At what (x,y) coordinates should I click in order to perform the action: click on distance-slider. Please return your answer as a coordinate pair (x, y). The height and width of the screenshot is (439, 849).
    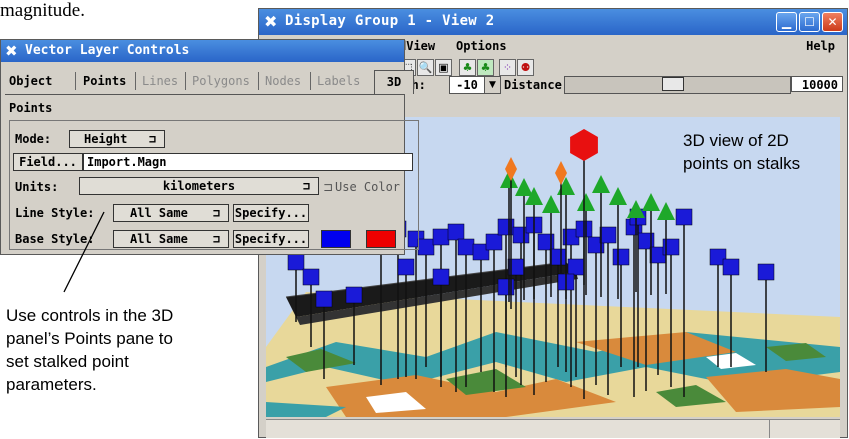
    Looking at the image, I should click on (677, 85).